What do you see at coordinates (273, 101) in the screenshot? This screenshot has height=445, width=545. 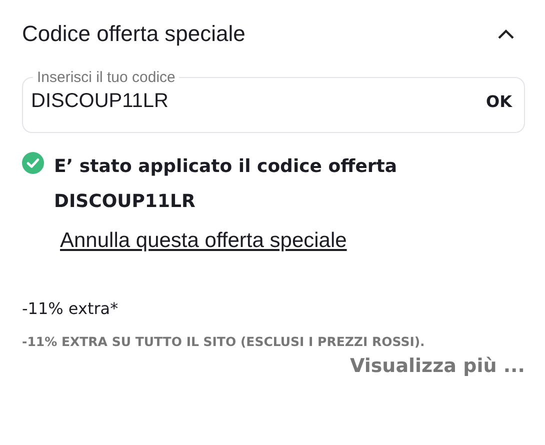 I see `code-field: Inserisci il tuo codice DISCOUP11LR OK` at bounding box center [273, 101].